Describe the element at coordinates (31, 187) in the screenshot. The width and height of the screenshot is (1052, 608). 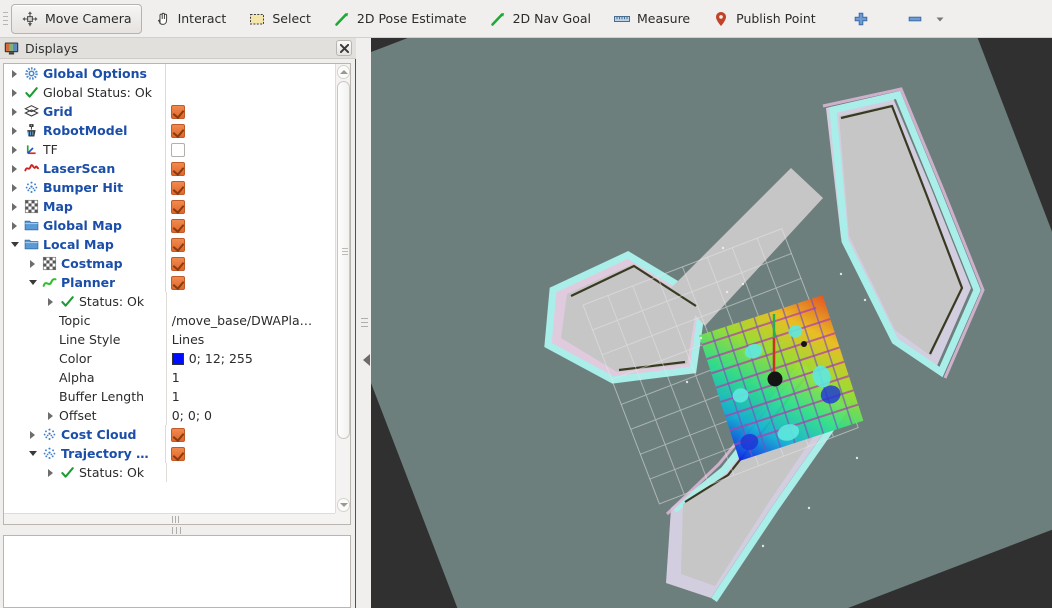
I see `pointcloud-icon` at that location.